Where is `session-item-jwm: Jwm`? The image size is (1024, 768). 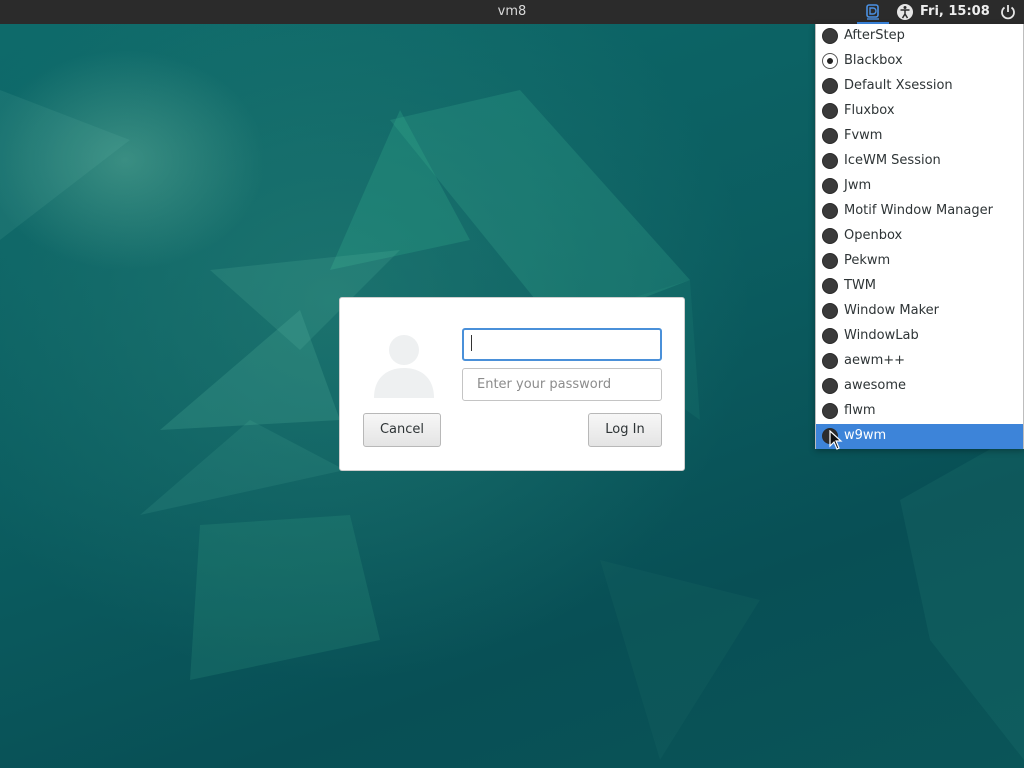
session-item-jwm: Jwm is located at coordinates (919, 186).